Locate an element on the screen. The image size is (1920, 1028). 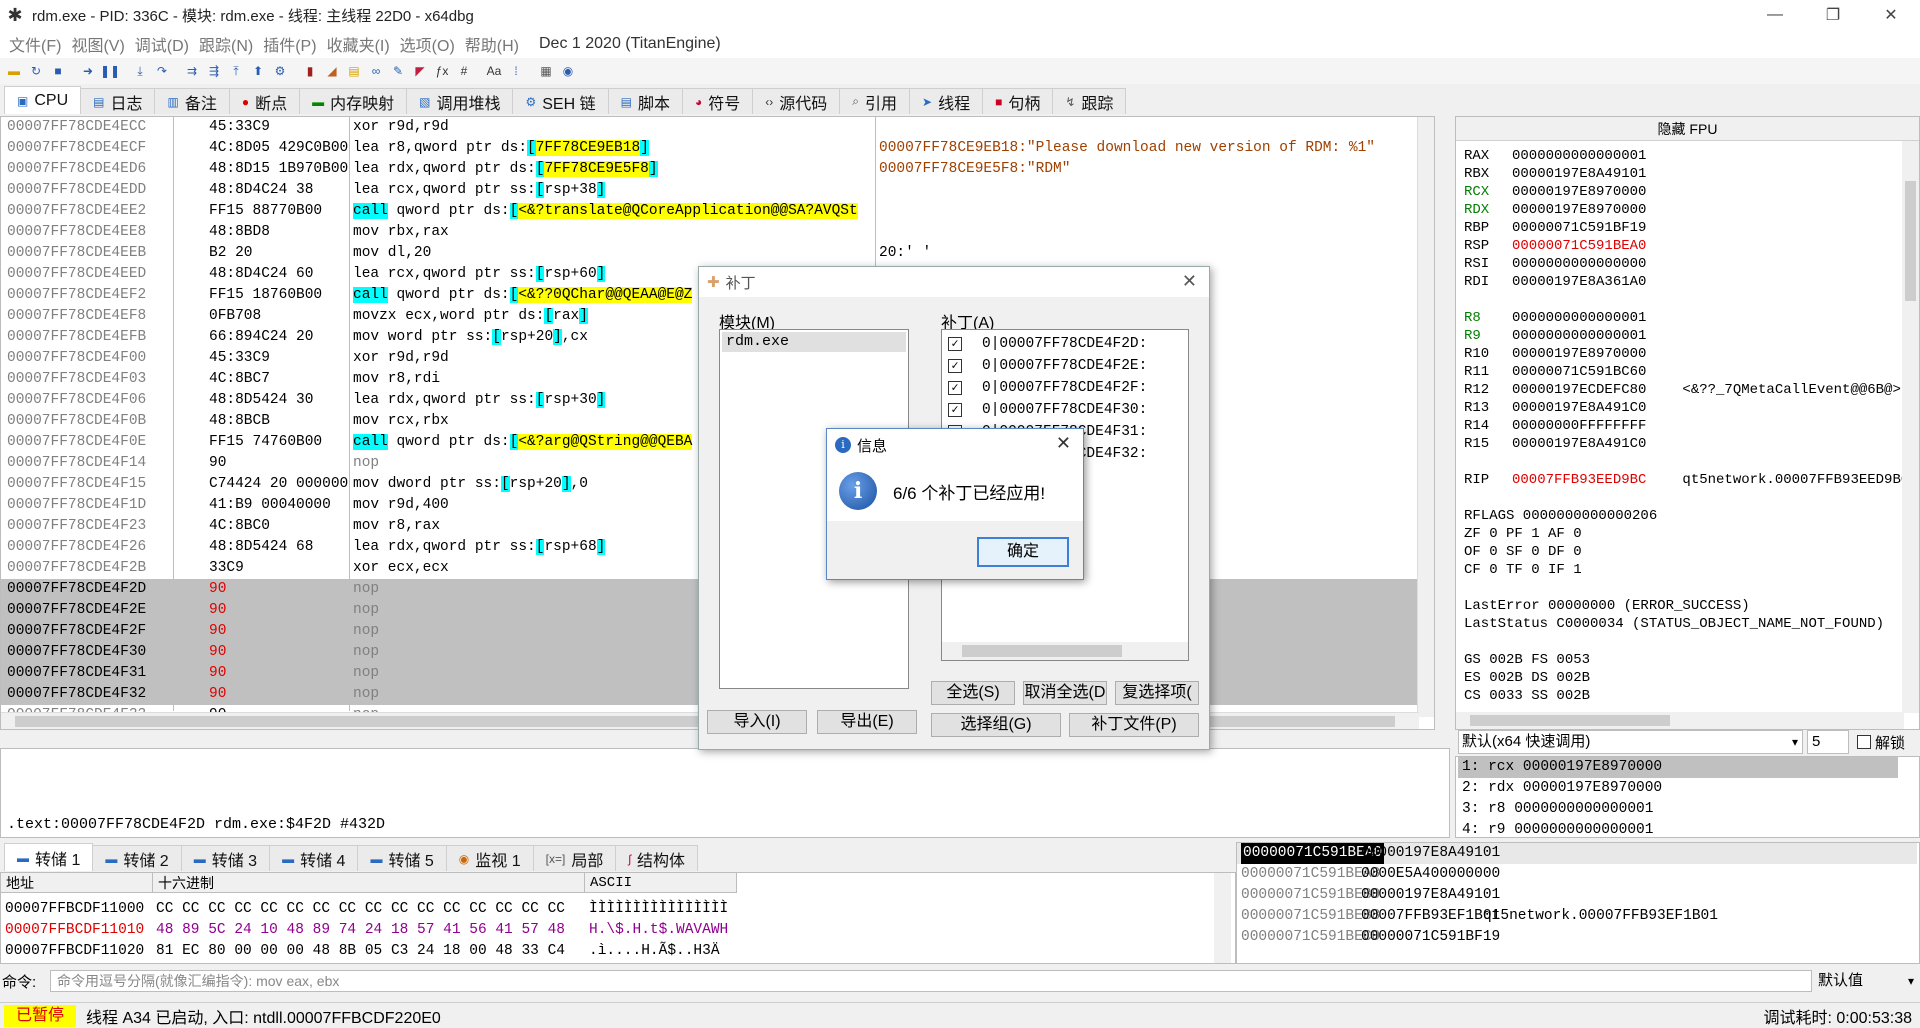
trace-over-icon: ⇶ is located at coordinates (214, 71).